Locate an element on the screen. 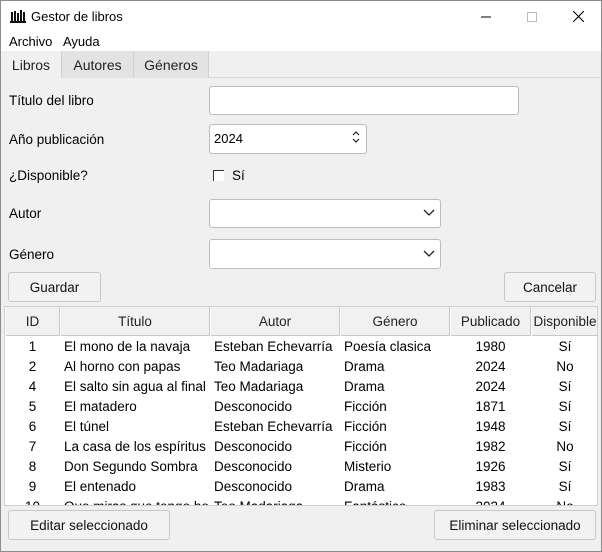 This screenshot has height=552, width=602. menu-bar: Archivo Ayuda is located at coordinates (301, 41).